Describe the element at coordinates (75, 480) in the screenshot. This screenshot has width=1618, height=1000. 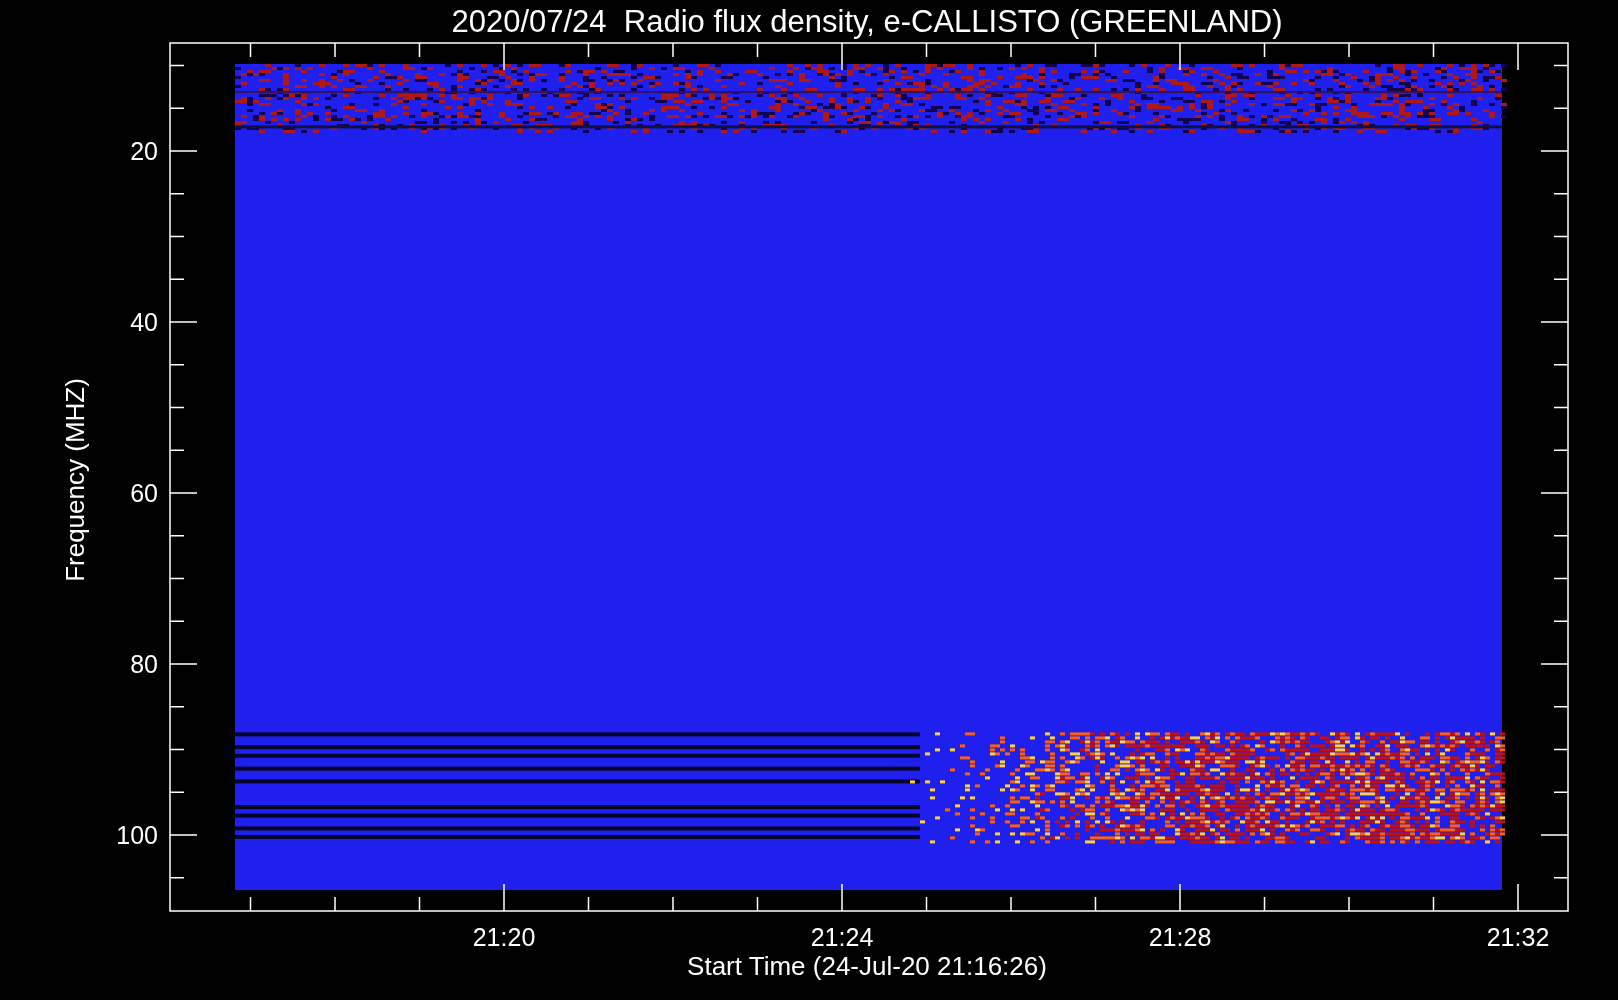
I see `y-axis-title: Frequency (MHZ)` at that location.